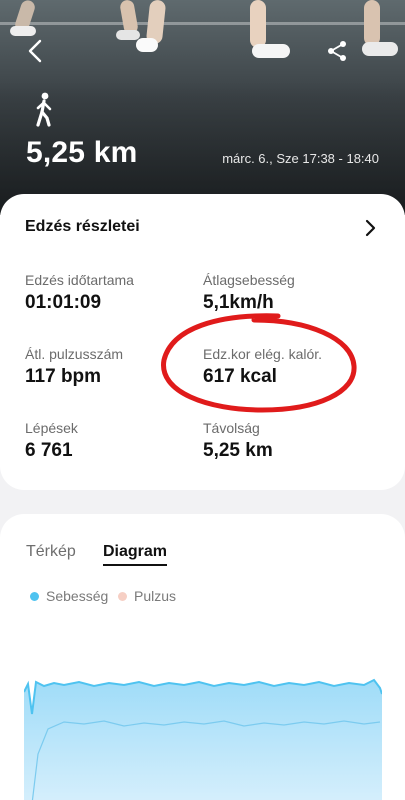 Image resolution: width=405 pixels, height=800 pixels. What do you see at coordinates (77, 596) in the screenshot?
I see `legend-label: Sebesség` at bounding box center [77, 596].